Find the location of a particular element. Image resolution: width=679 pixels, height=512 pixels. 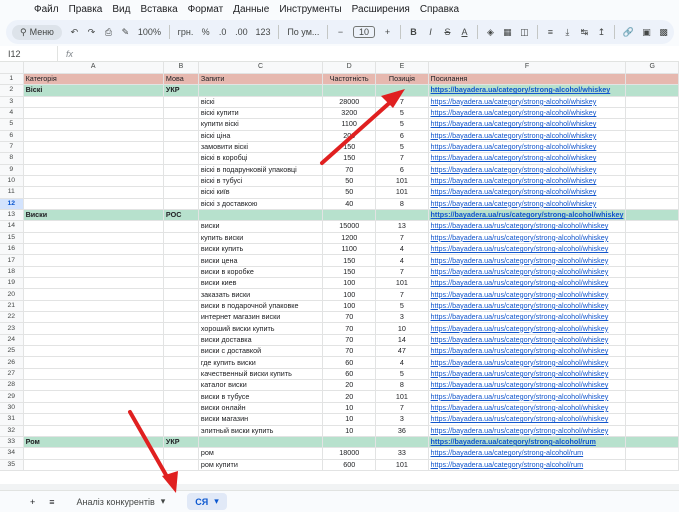

cell-query: ром is located at coordinates (261, 453).